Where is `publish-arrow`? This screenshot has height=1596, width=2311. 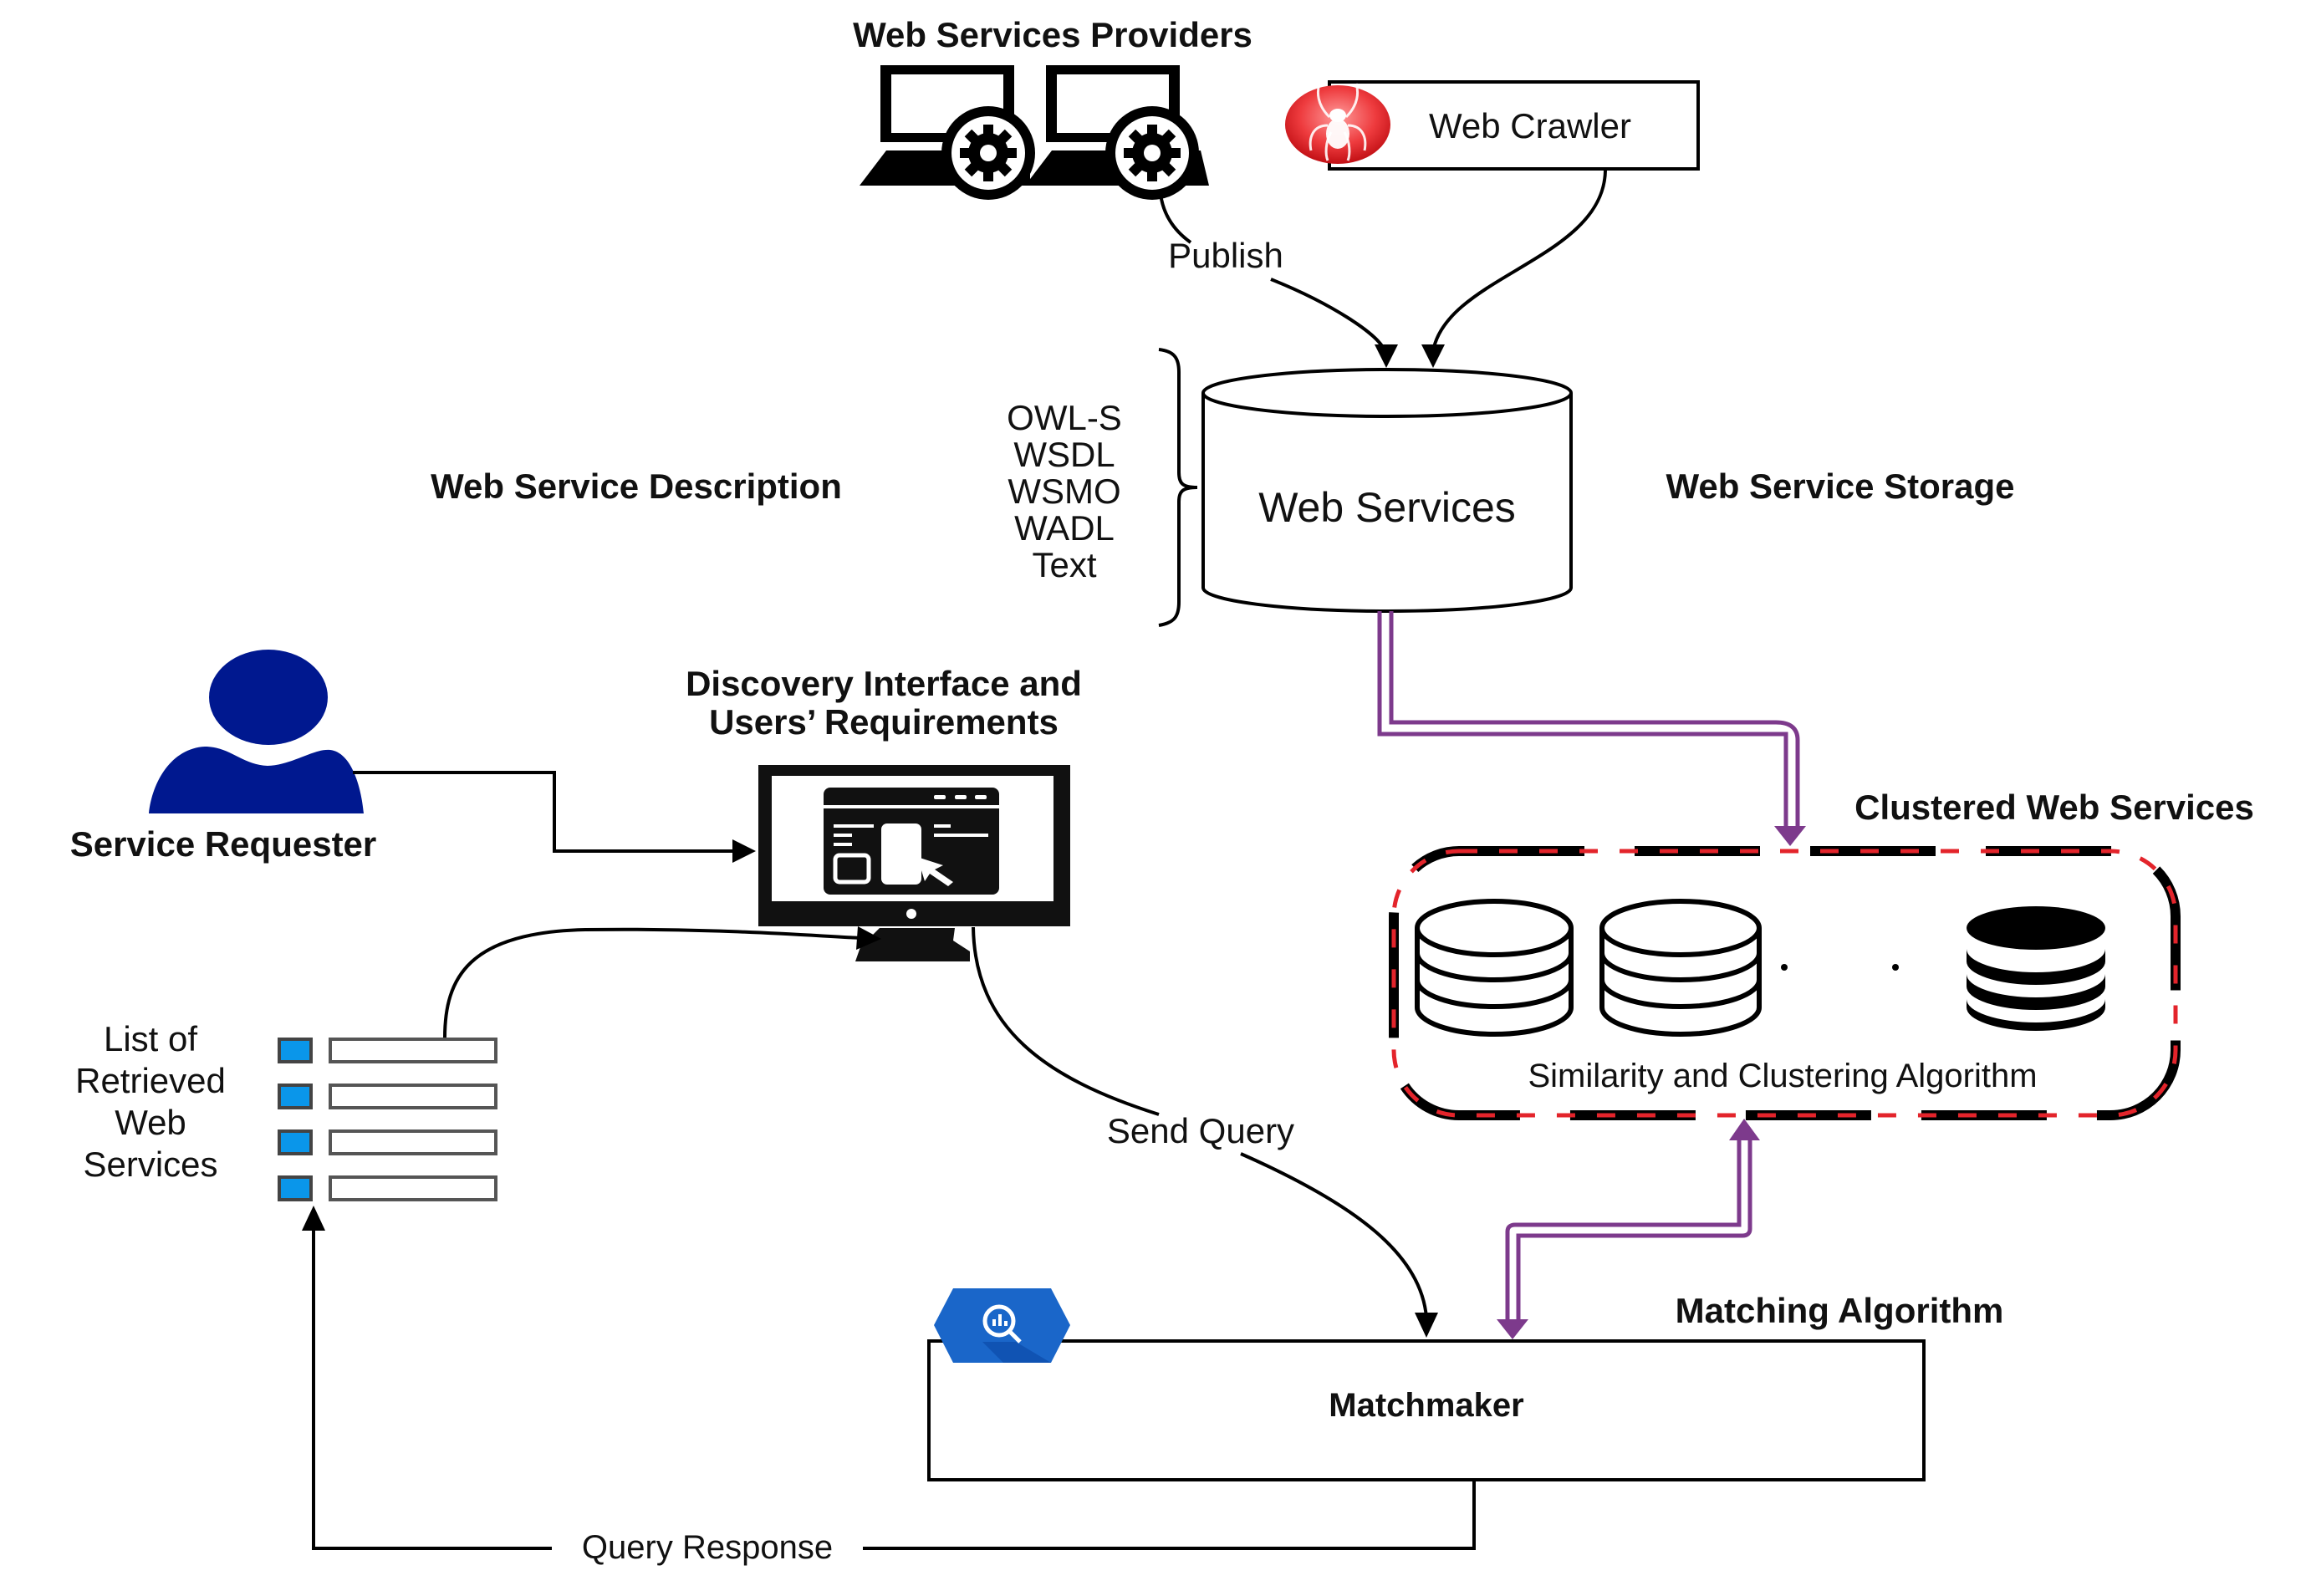
publish-arrow is located at coordinates (1328, 315).